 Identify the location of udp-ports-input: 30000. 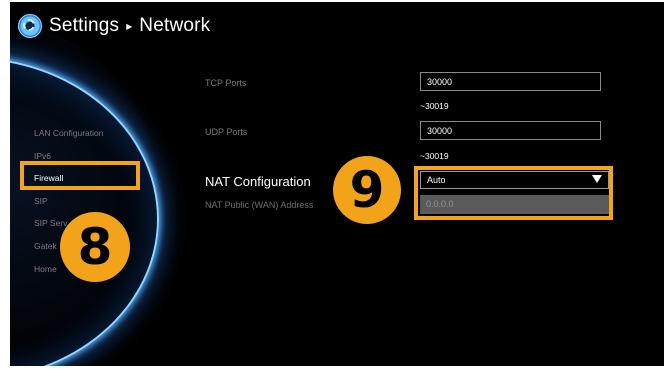
(510, 130).